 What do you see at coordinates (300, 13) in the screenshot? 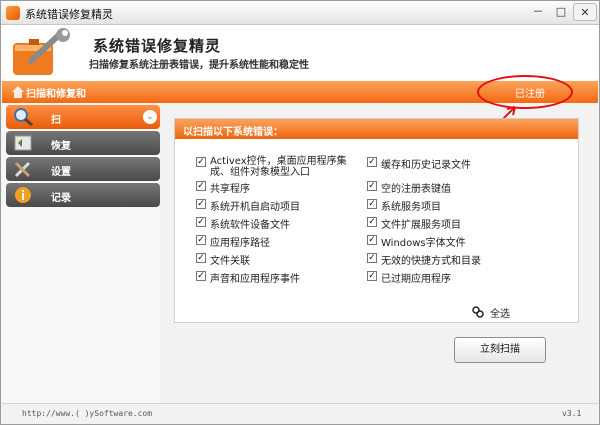
I see `title-bar: 系统错误修复精灵 － □ ✕` at bounding box center [300, 13].